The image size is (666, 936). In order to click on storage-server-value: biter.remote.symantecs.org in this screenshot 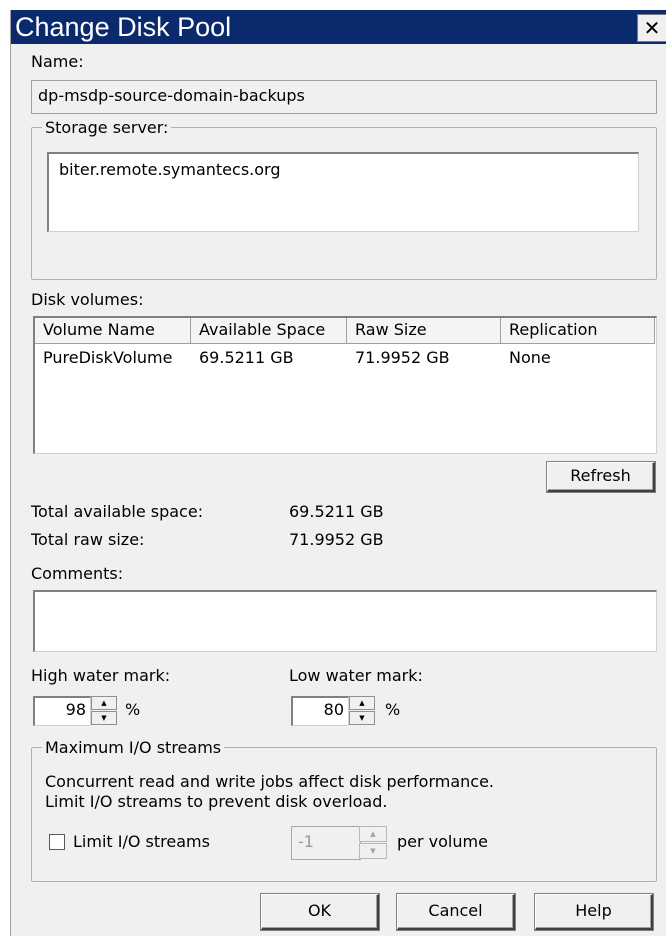, I will do `click(170, 169)`.